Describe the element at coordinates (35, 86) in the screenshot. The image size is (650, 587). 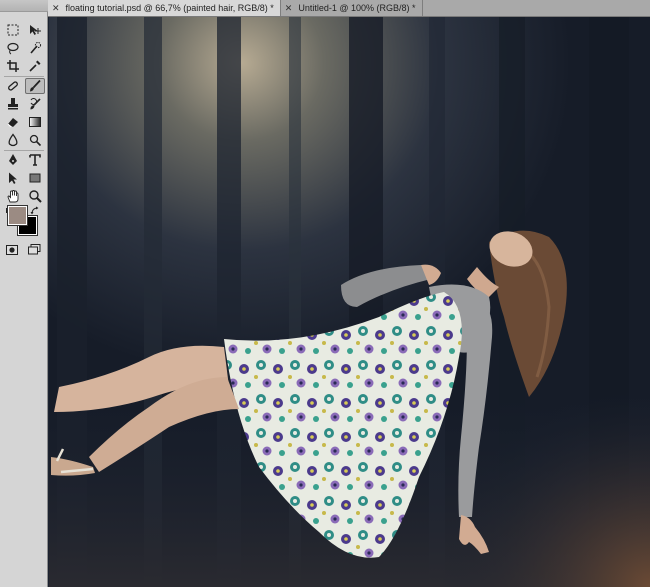
I see `brush-tool-icon` at that location.